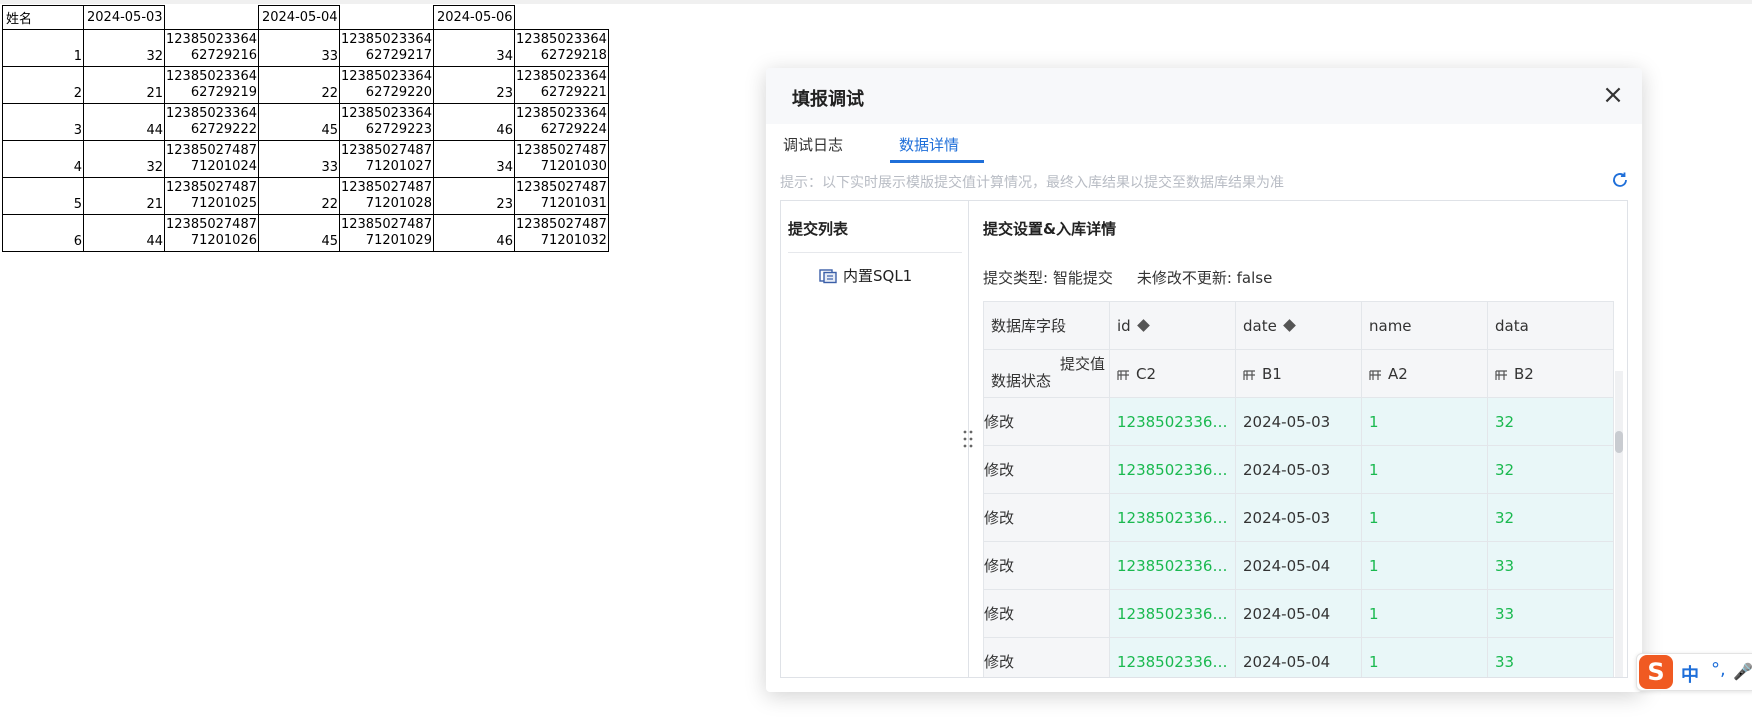 The width and height of the screenshot is (1752, 718). I want to click on top-edge, so click(876, 2).